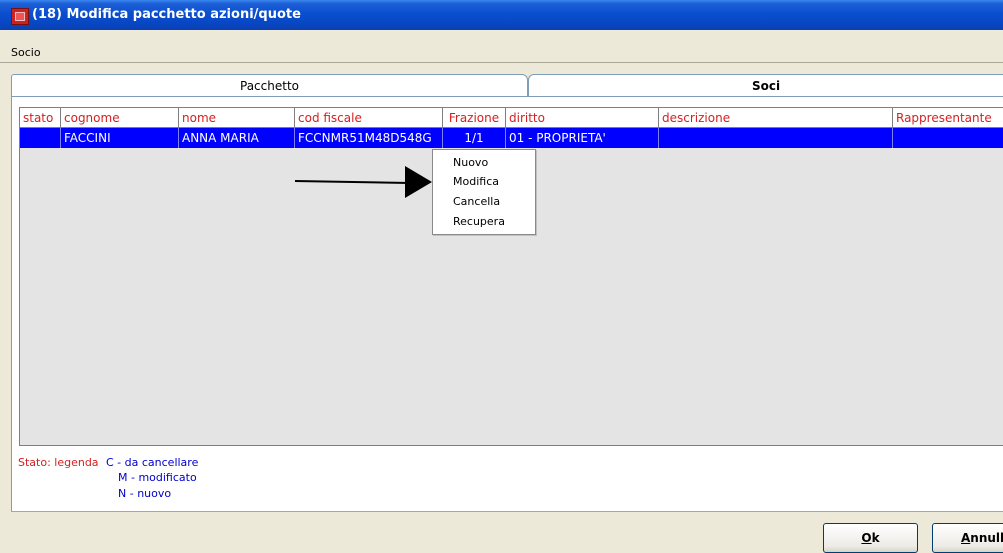  Describe the element at coordinates (866, 538) in the screenshot. I see `ok-hotkey: O` at that location.